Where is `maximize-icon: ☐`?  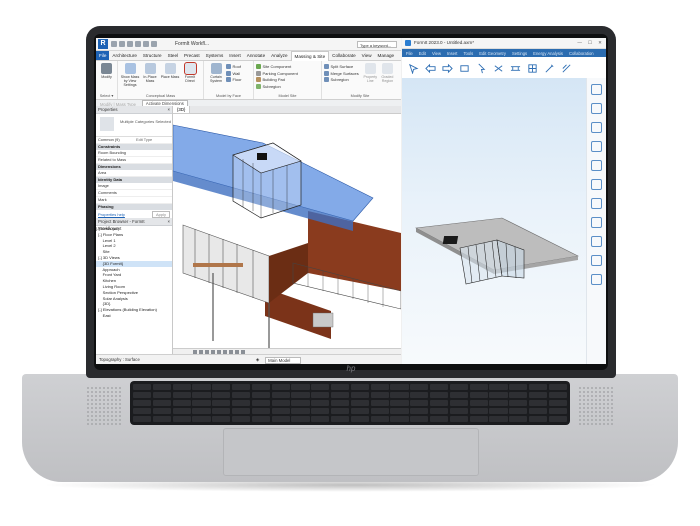
maximize-icon: ☐ is located at coordinates (590, 43).